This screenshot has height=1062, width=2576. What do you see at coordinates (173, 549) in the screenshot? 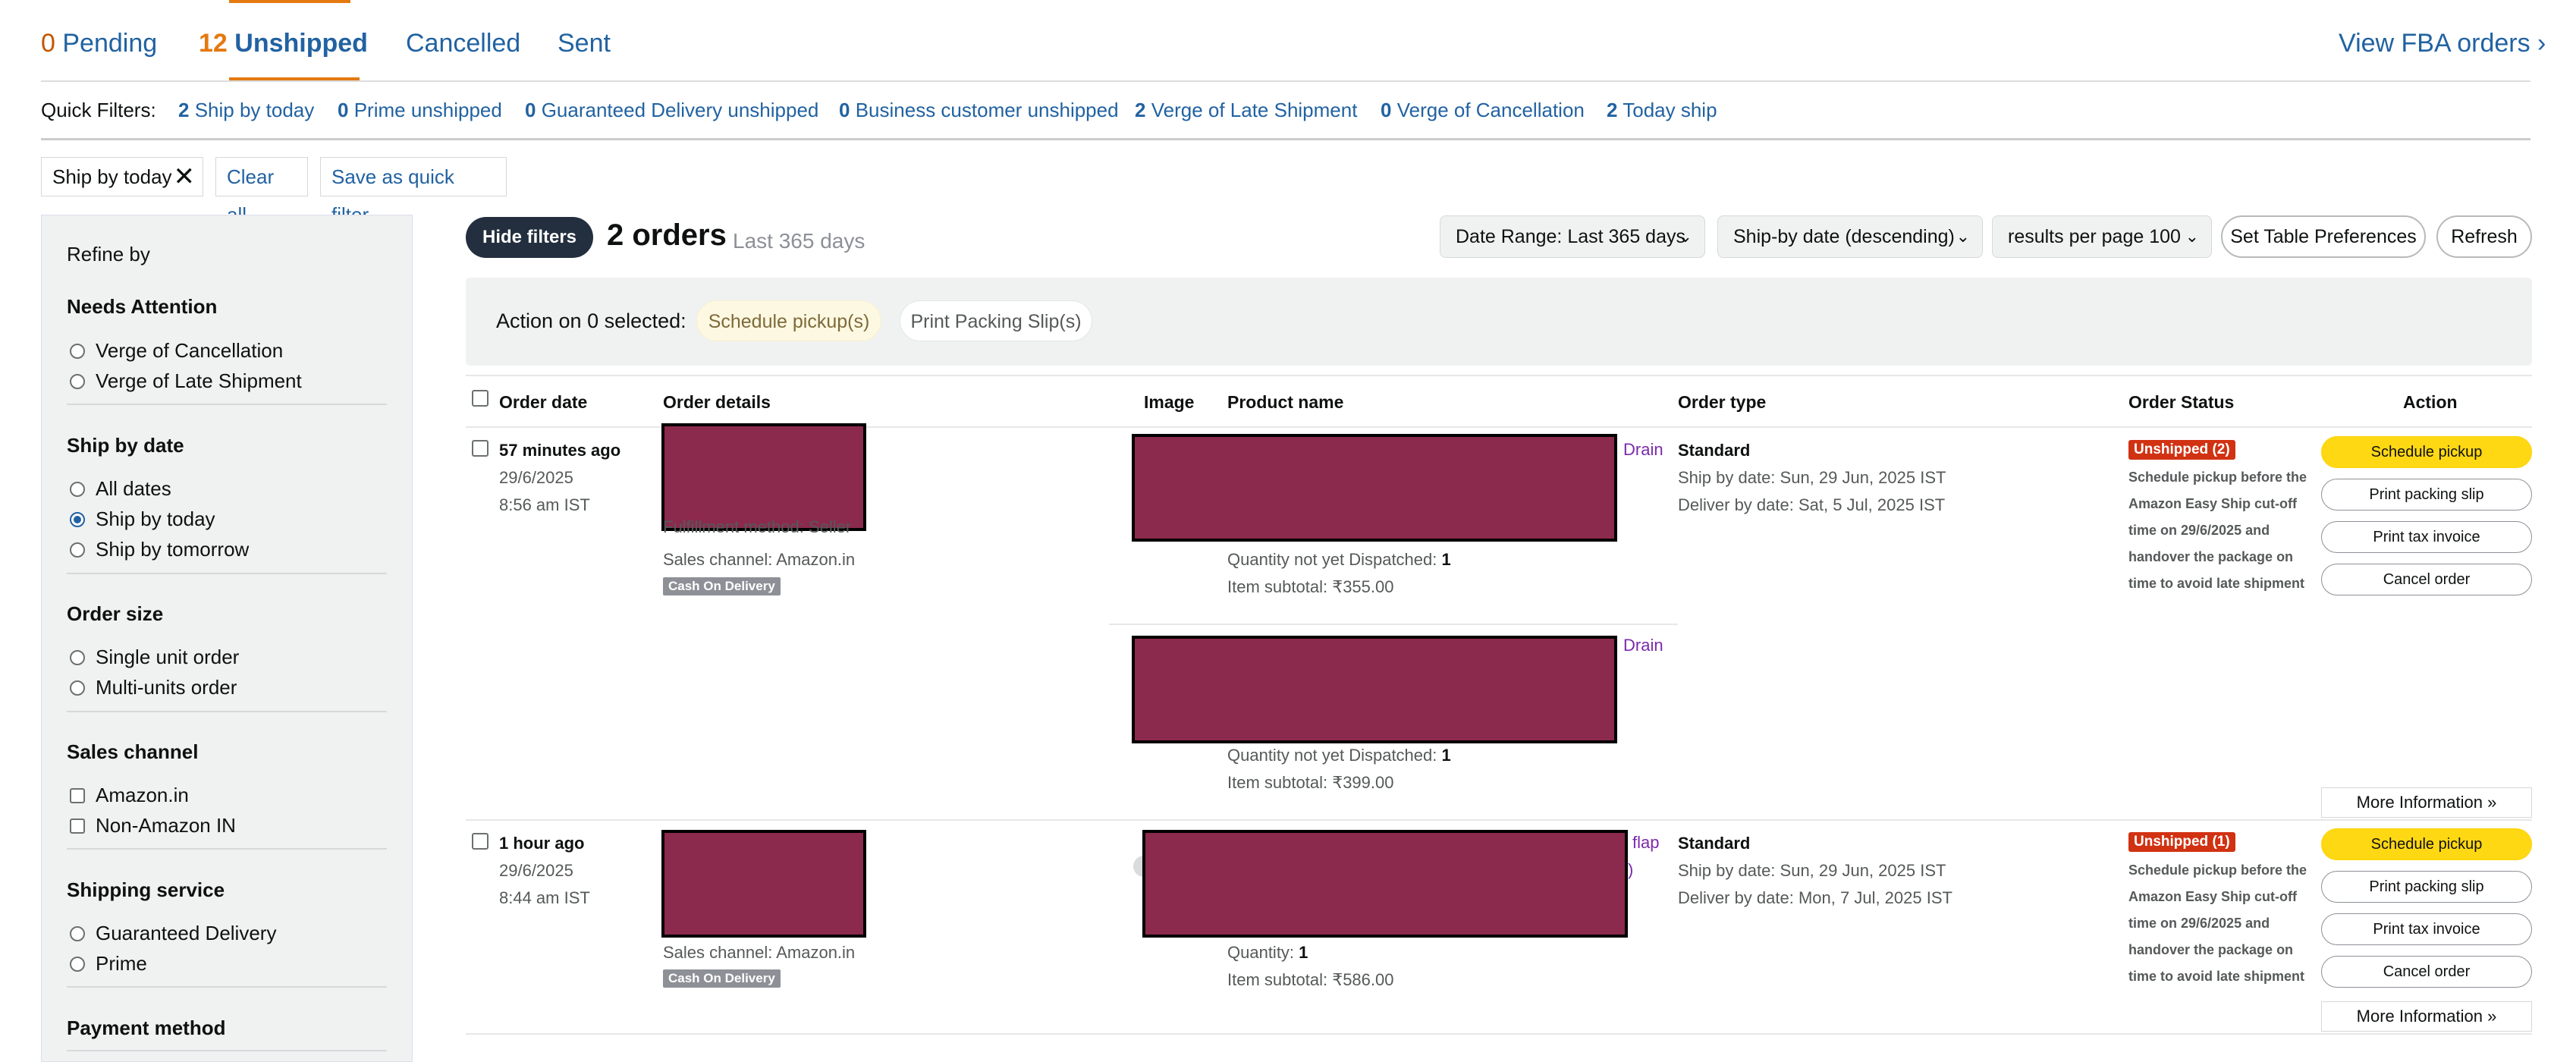
I see `option-label: Ship by tomorrow` at bounding box center [173, 549].